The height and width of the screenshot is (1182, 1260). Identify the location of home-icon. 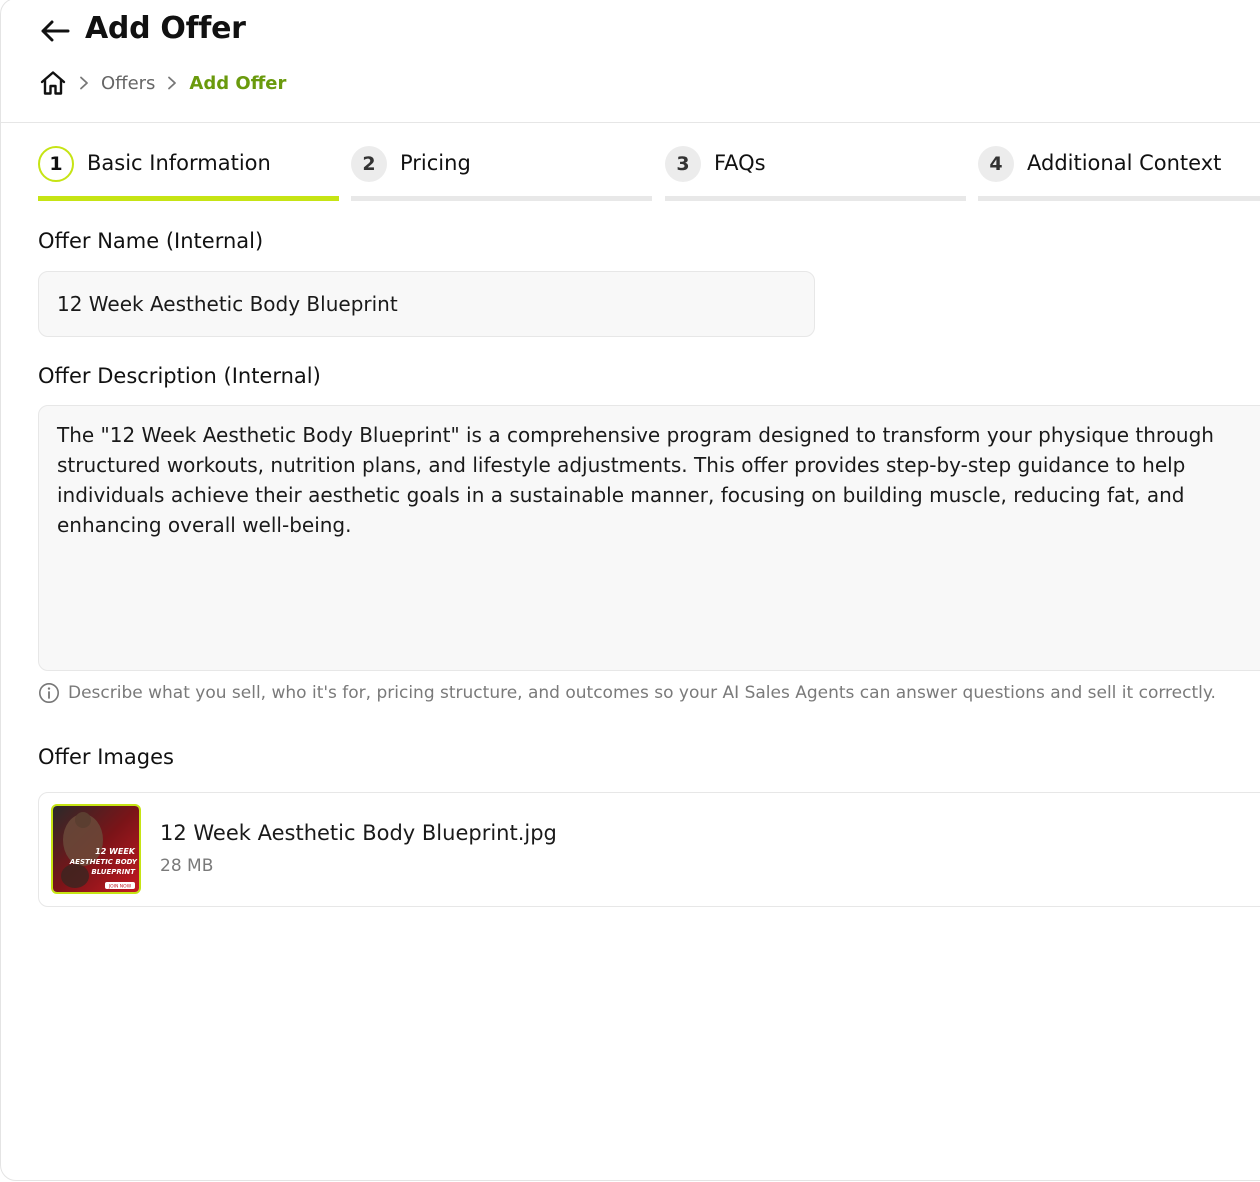
(53, 83).